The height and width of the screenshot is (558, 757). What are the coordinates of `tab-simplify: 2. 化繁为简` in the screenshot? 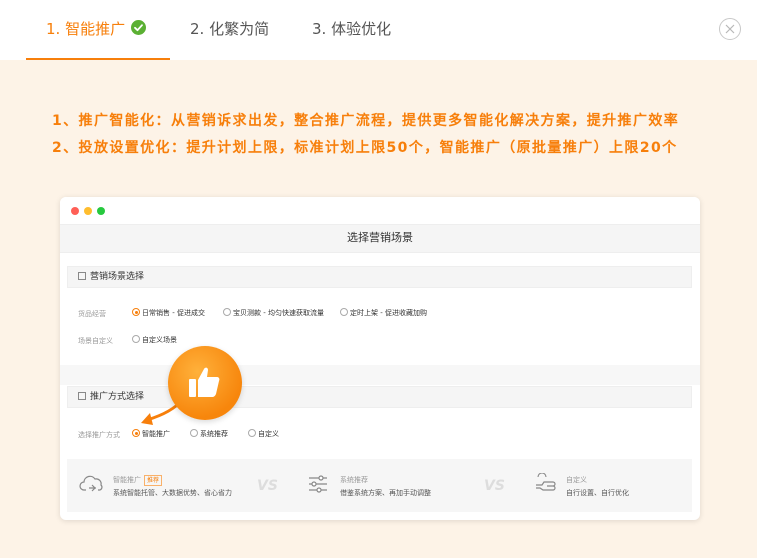 It's located at (229, 30).